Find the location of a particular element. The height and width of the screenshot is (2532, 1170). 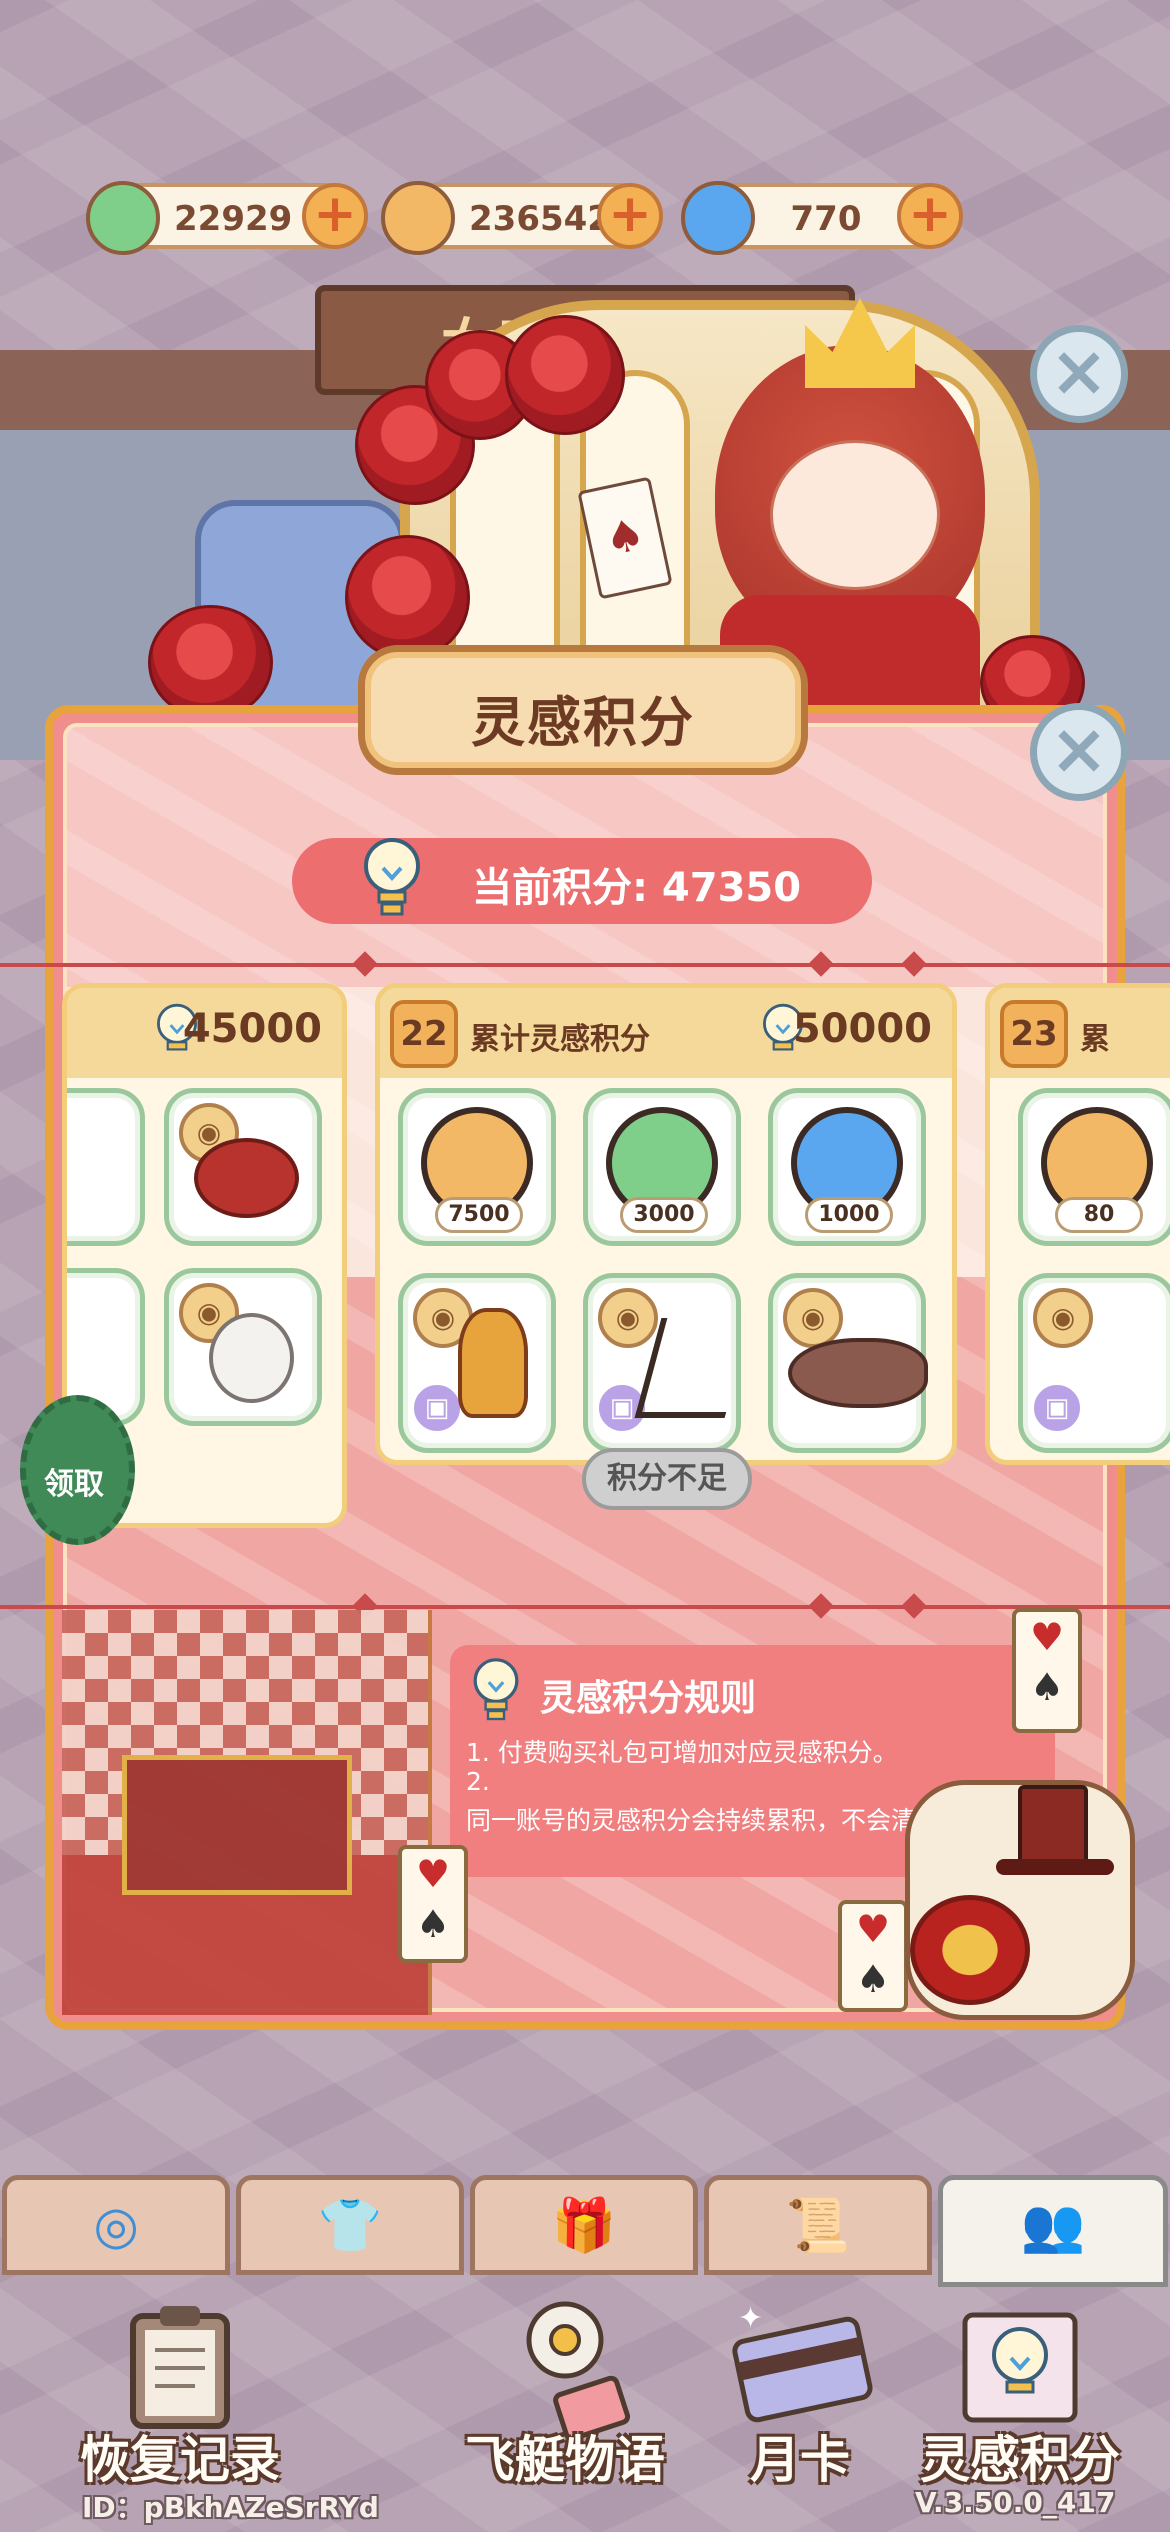

tab-gift: 🎁 is located at coordinates (584, 2225).